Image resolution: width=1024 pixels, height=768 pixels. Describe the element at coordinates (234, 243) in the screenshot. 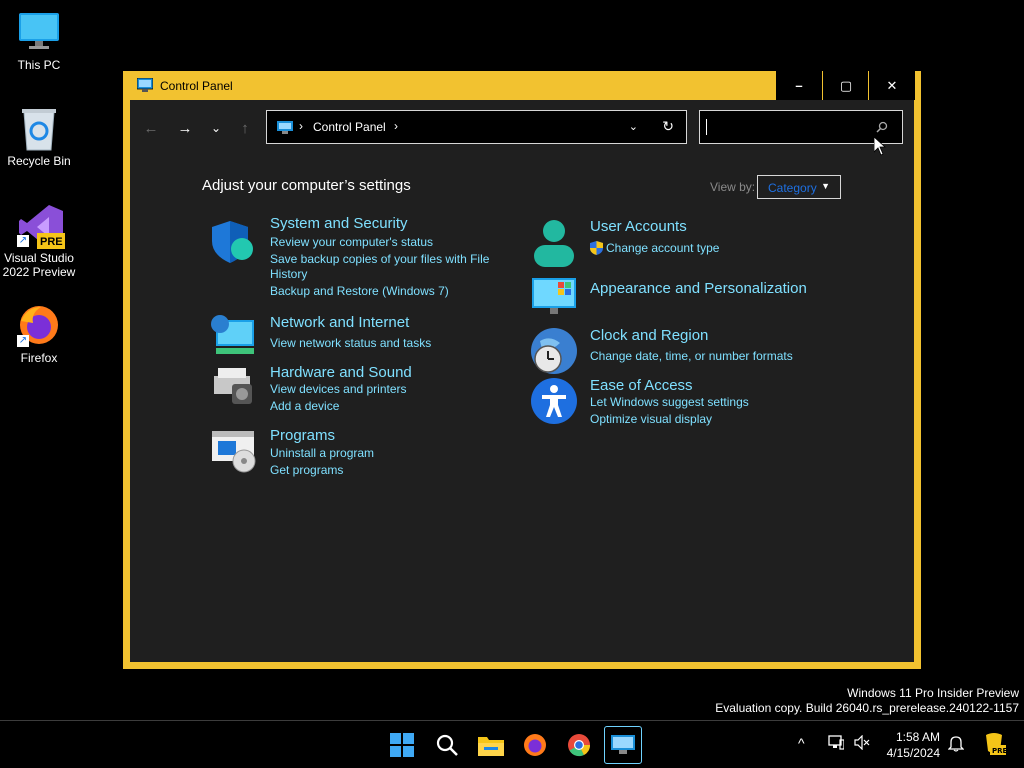

I see `shield-icon` at that location.